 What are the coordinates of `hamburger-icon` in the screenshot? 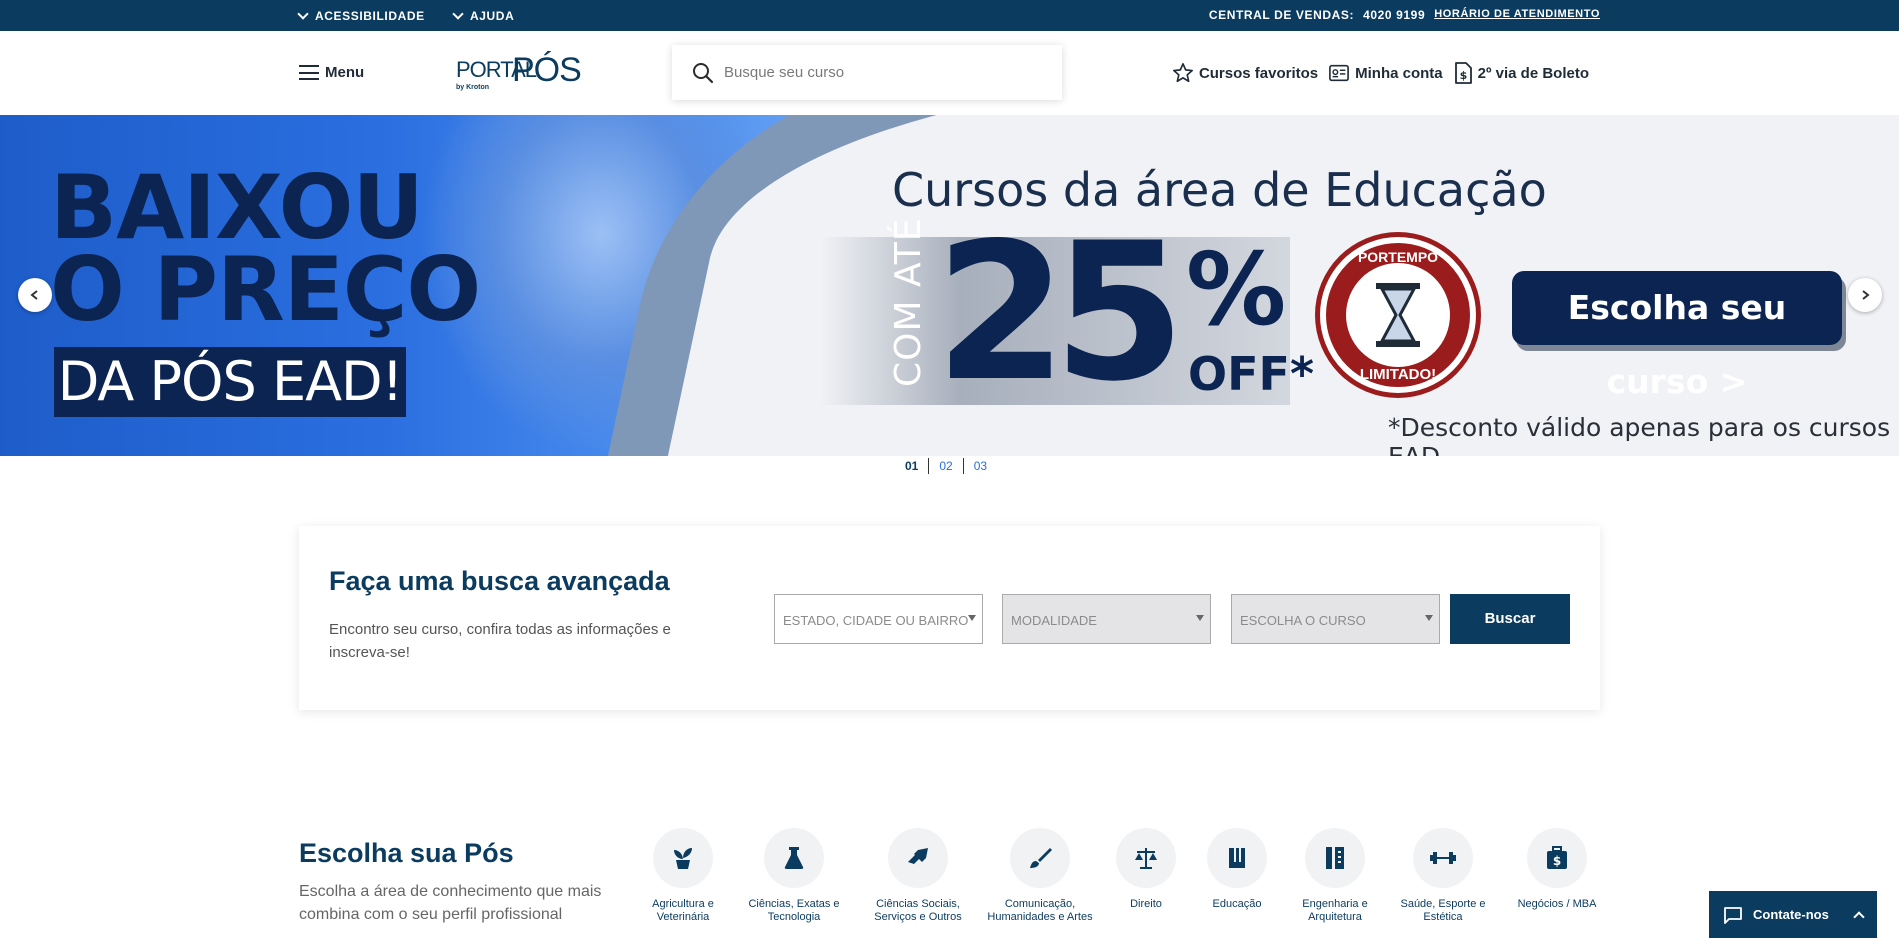 It's located at (309, 72).